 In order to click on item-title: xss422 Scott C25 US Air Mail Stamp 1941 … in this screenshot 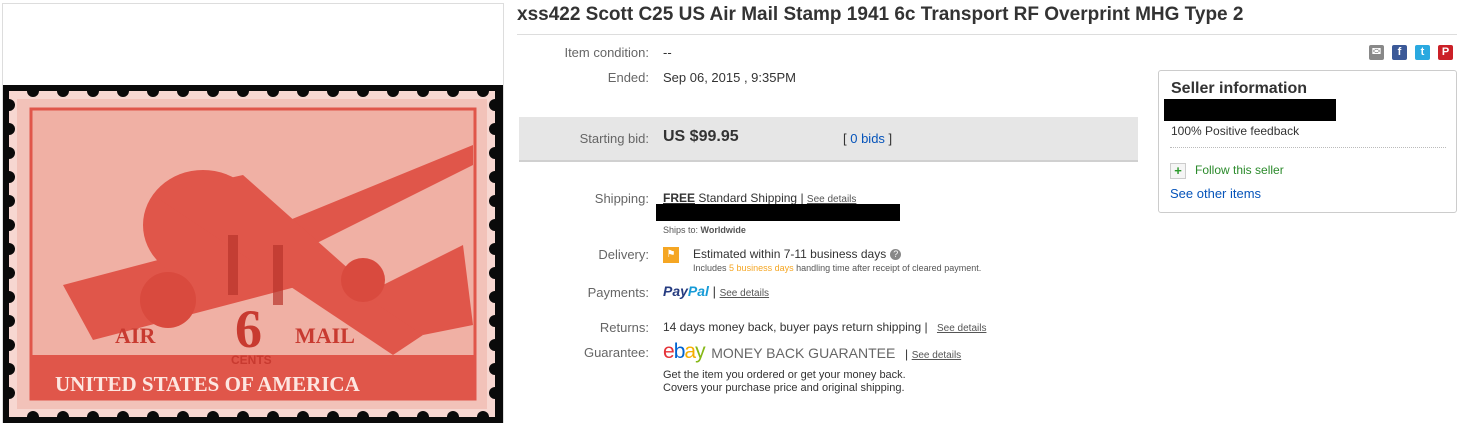, I will do `click(880, 14)`.